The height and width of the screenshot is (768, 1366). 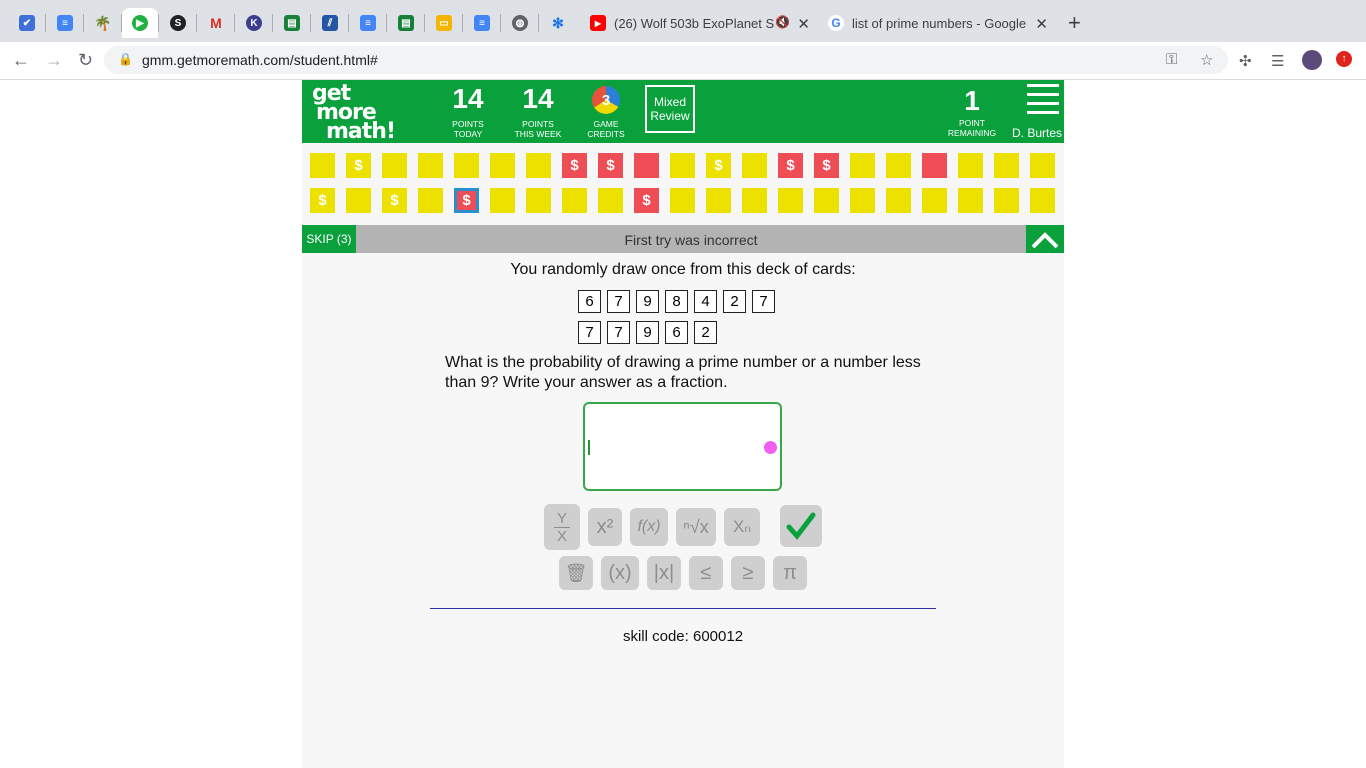 I want to click on docs-icon: ≡, so click(x=65, y=23).